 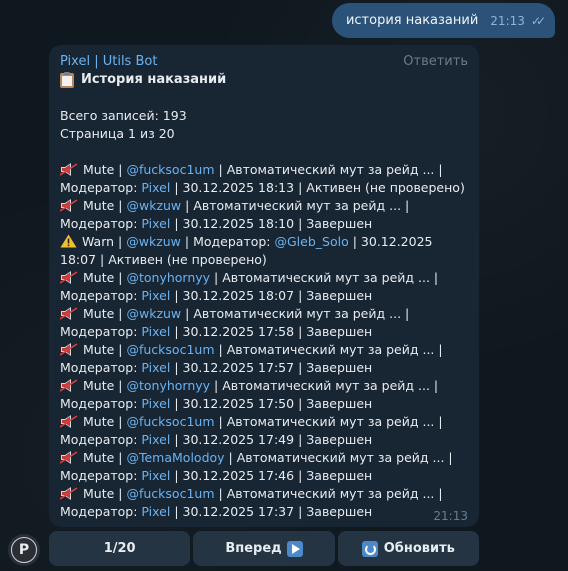 I want to click on double-check-icon: ✓✓, so click(x=538, y=20).